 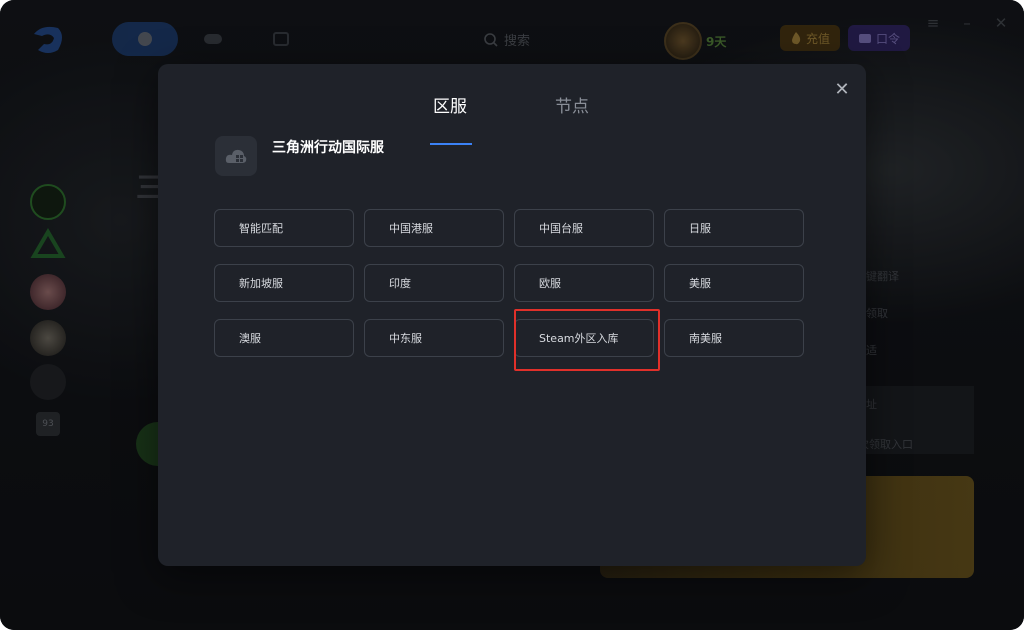 What do you see at coordinates (584, 338) in the screenshot?
I see `region-button: Steam外区入库` at bounding box center [584, 338].